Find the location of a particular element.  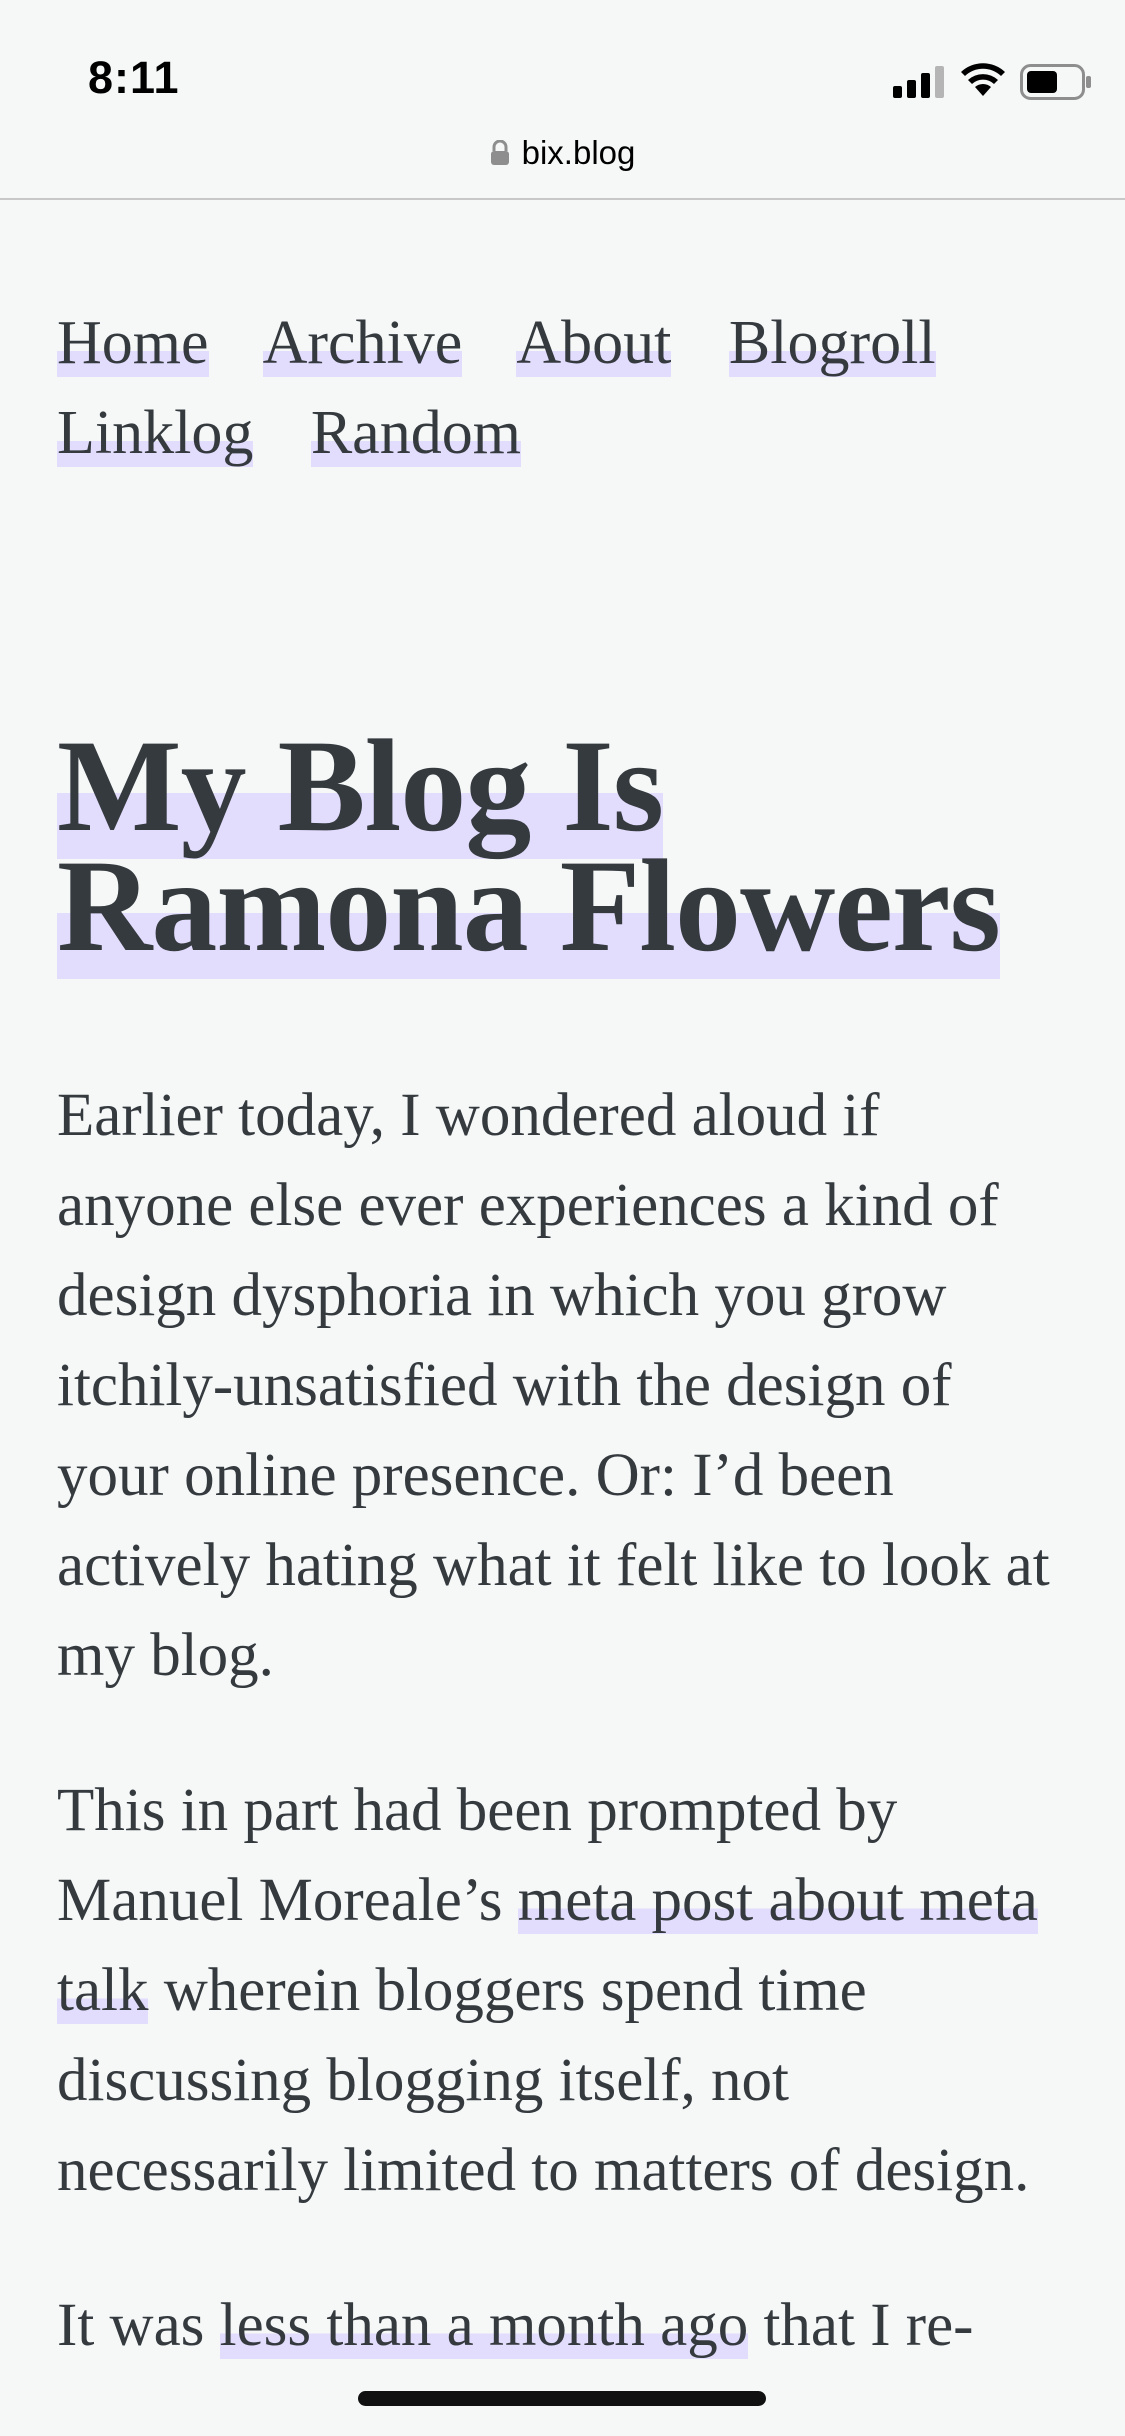

cellular-signal-icon is located at coordinates (918, 82).